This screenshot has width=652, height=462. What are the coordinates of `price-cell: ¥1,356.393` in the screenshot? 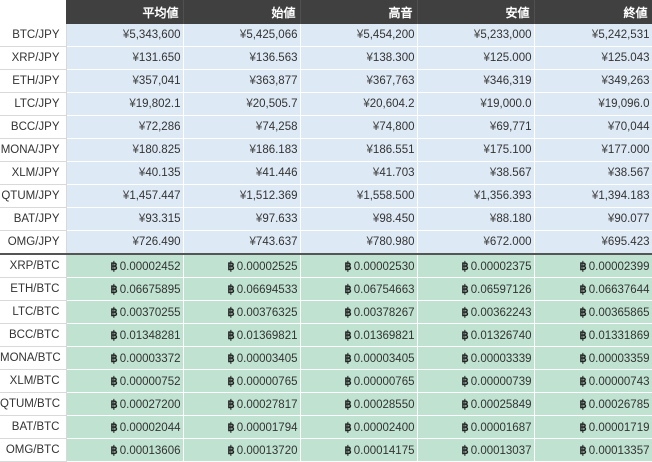 It's located at (476, 196).